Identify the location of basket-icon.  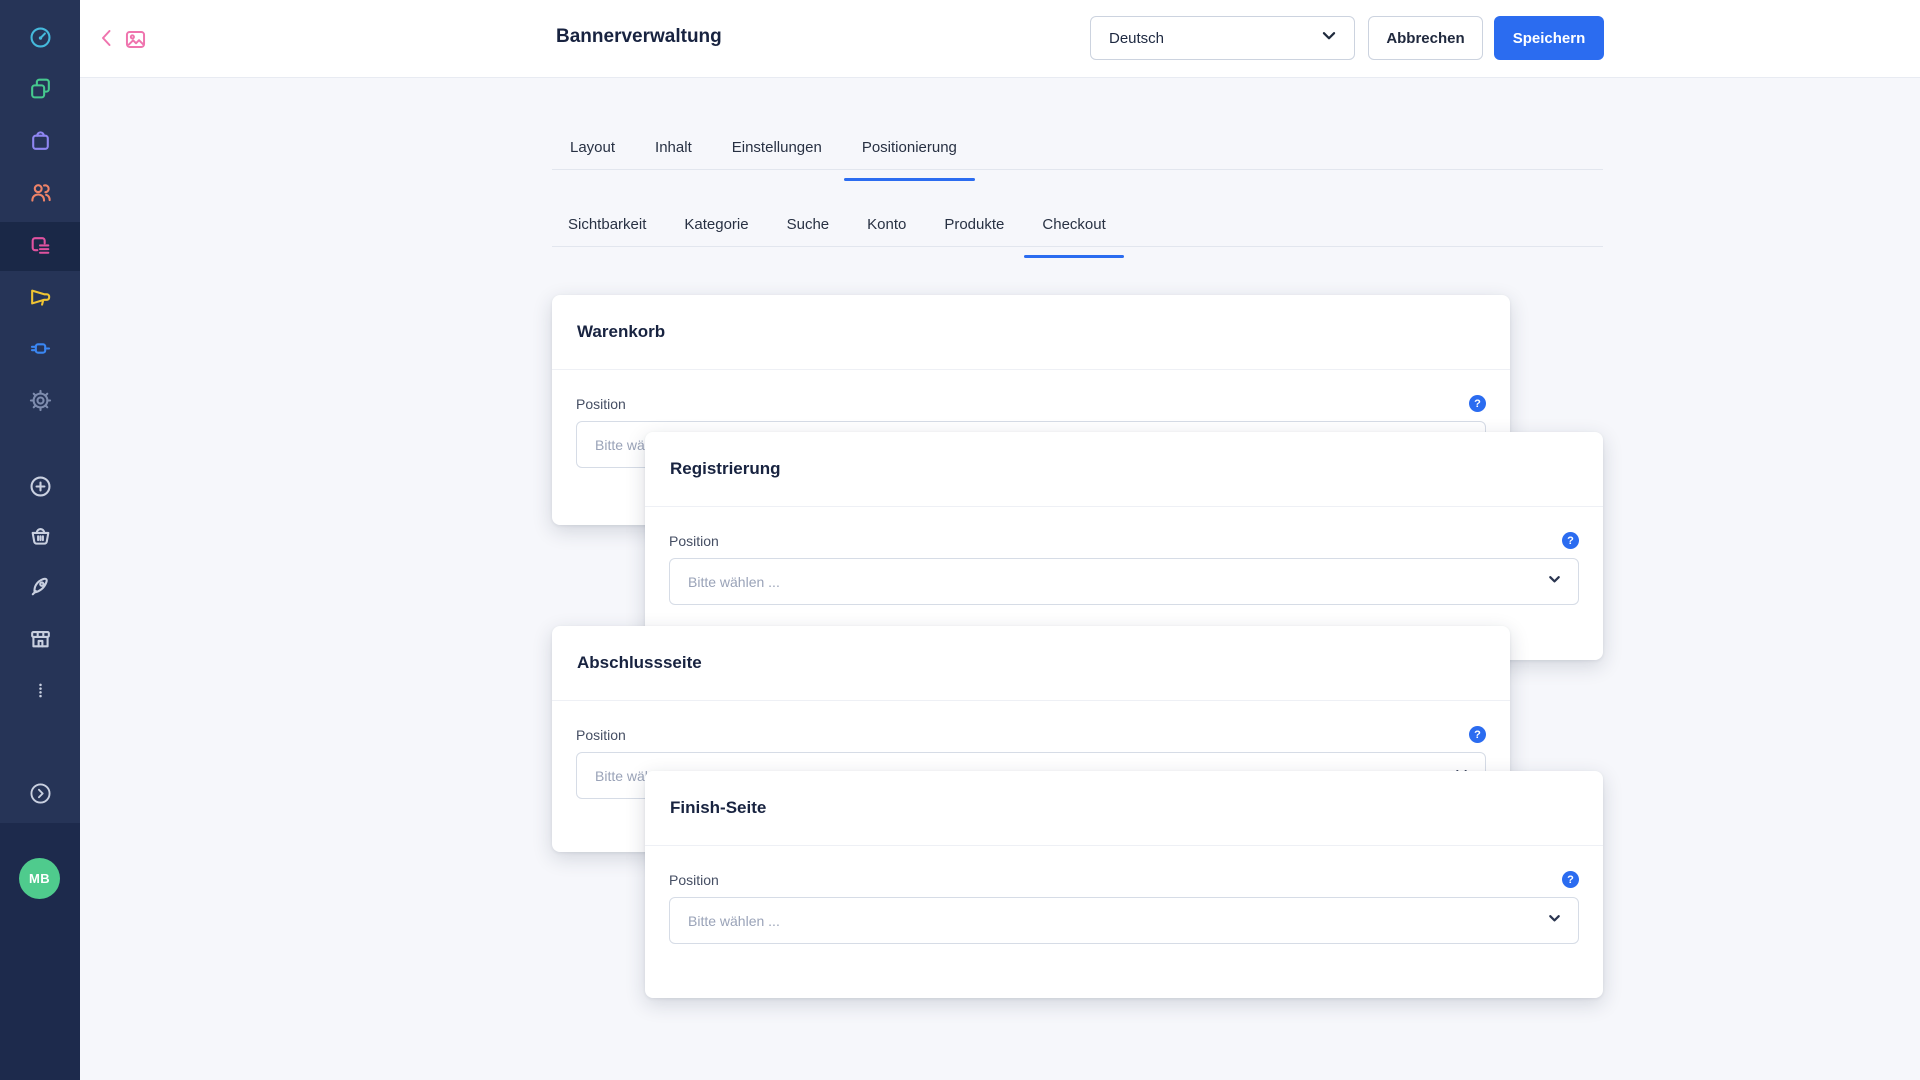
(40, 535).